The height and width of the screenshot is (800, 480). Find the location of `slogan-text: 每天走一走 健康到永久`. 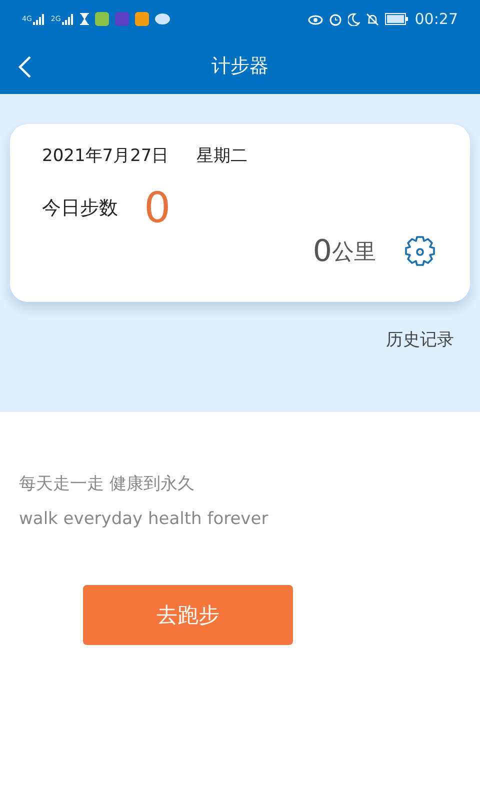

slogan-text: 每天走一走 健康到永久 is located at coordinates (107, 484).